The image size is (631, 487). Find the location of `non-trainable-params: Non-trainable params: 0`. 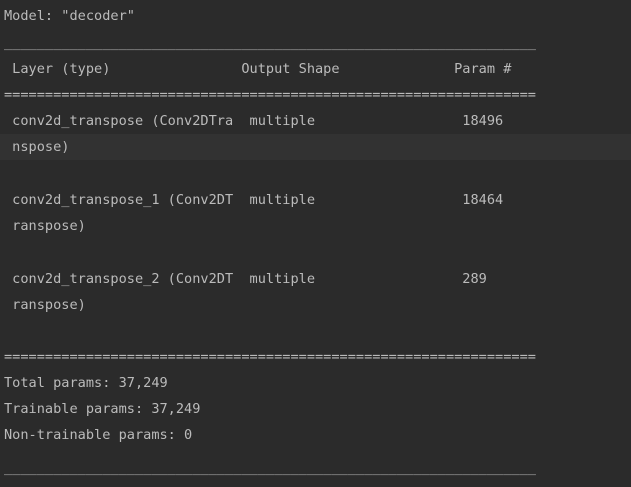

non-trainable-params: Non-trainable params: 0 is located at coordinates (98, 435).